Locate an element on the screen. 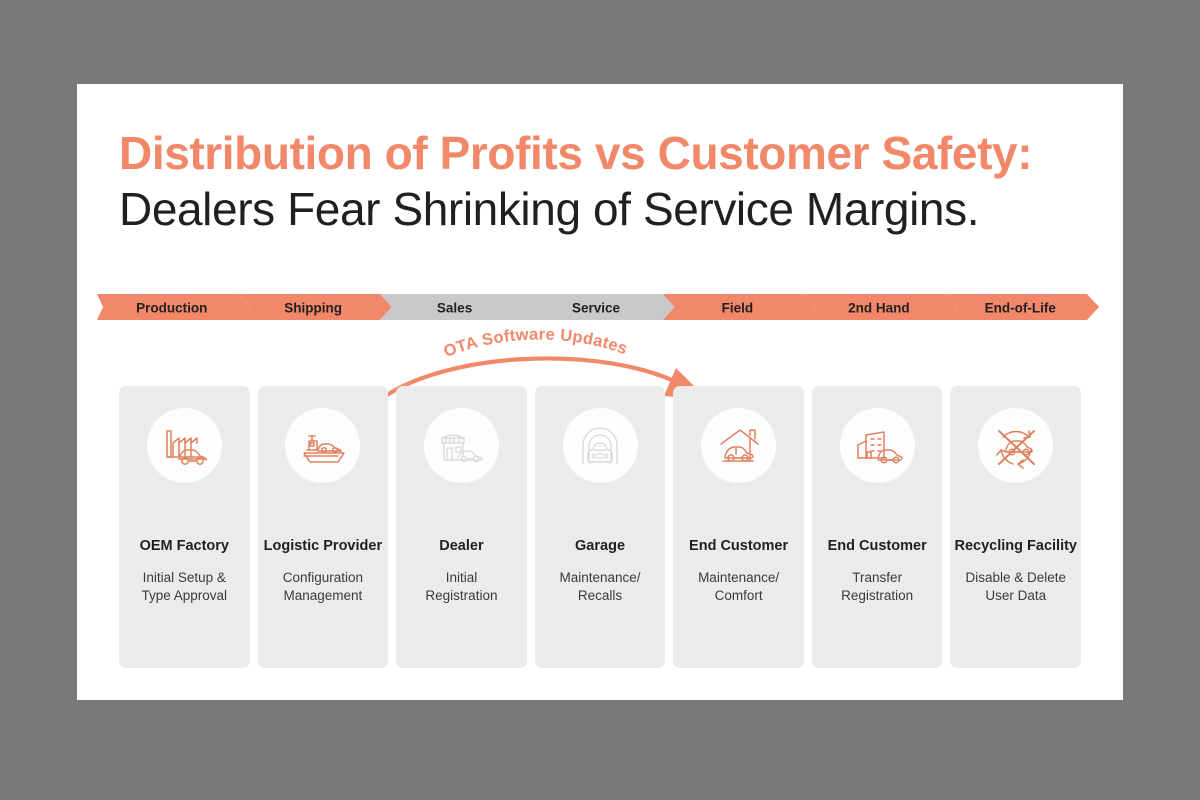 The height and width of the screenshot is (800, 1200). stage-card-2nd-hand: End Customer Transfer Registration is located at coordinates (877, 527).